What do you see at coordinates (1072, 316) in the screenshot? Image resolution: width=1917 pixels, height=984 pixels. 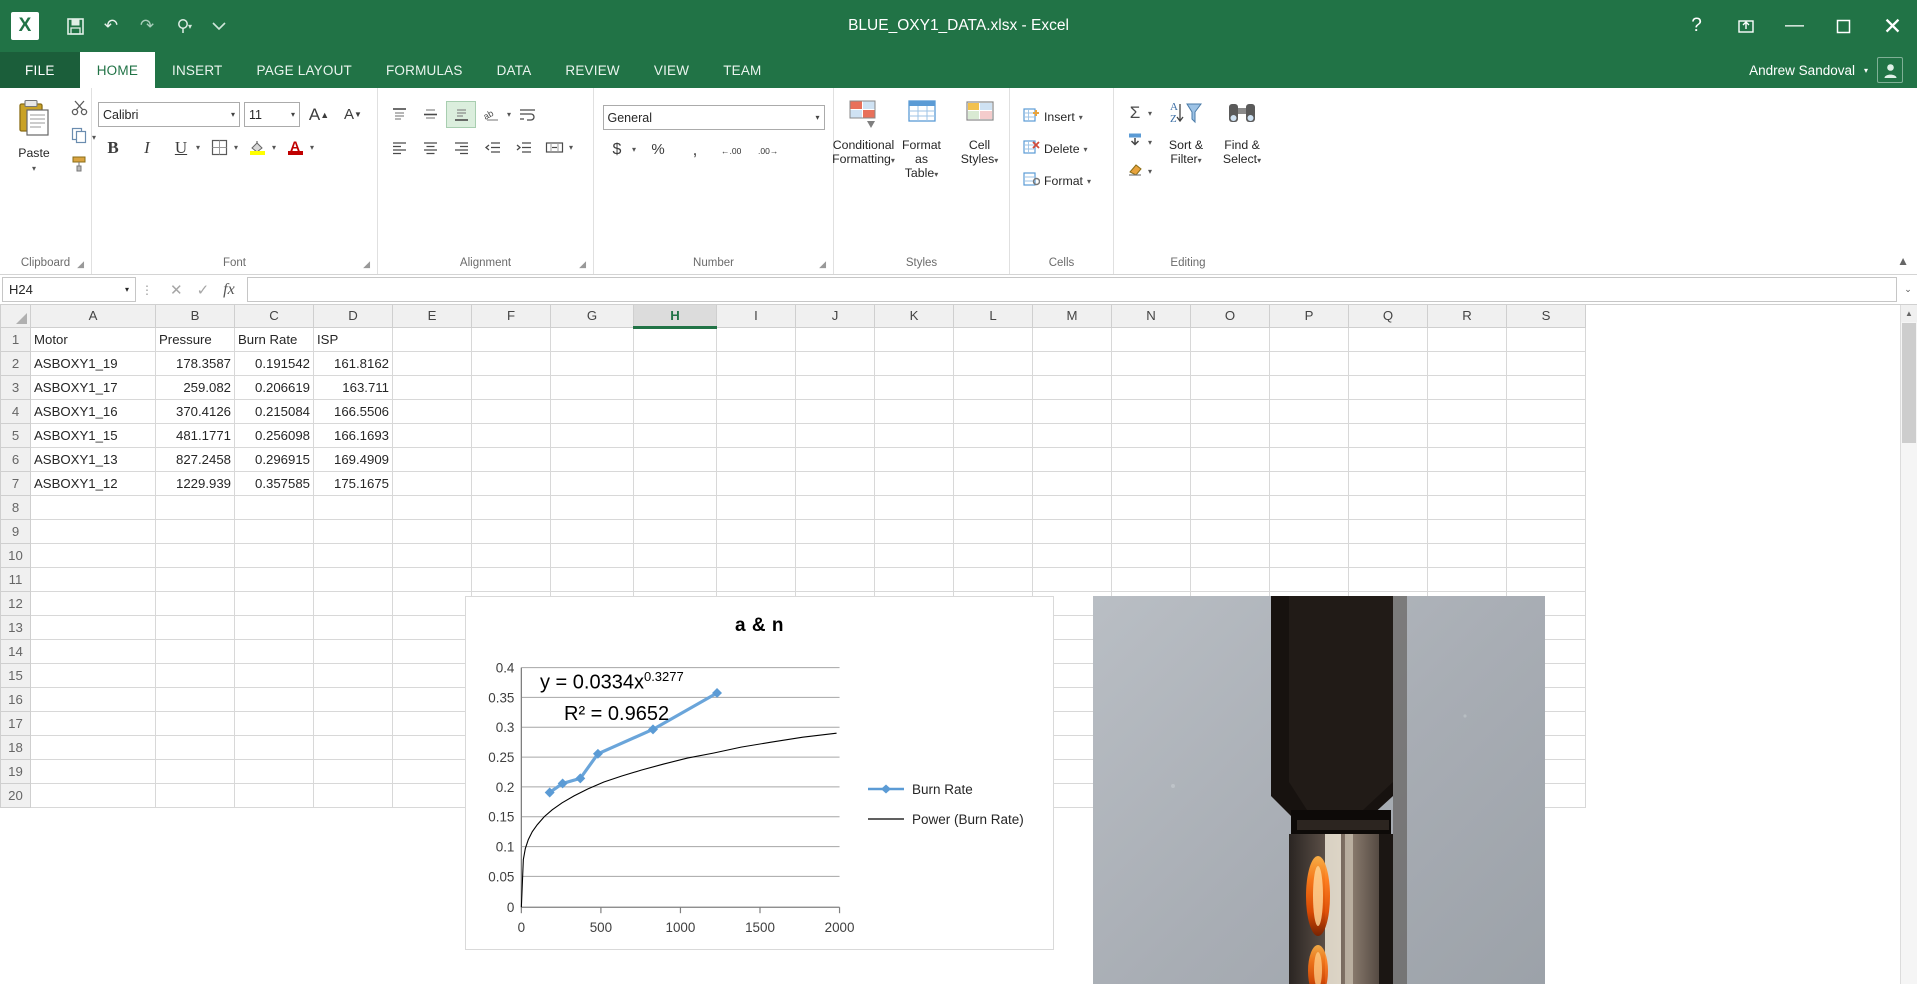 I see `col-header-M: M` at bounding box center [1072, 316].